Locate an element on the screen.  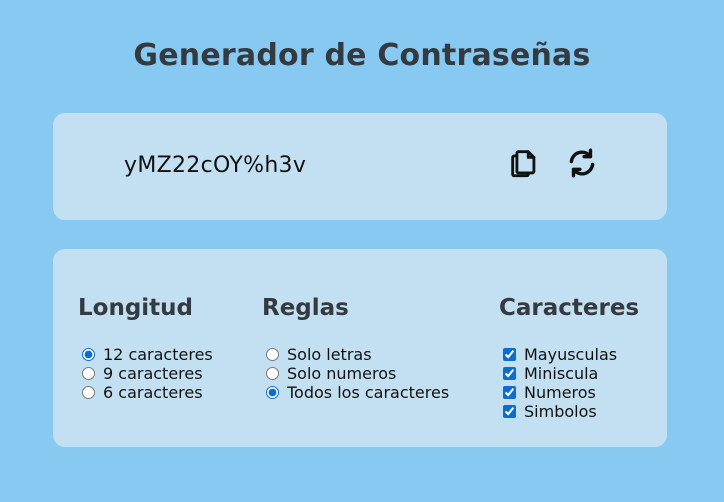
characters-option-numbers: Numeros is located at coordinates (569, 392).